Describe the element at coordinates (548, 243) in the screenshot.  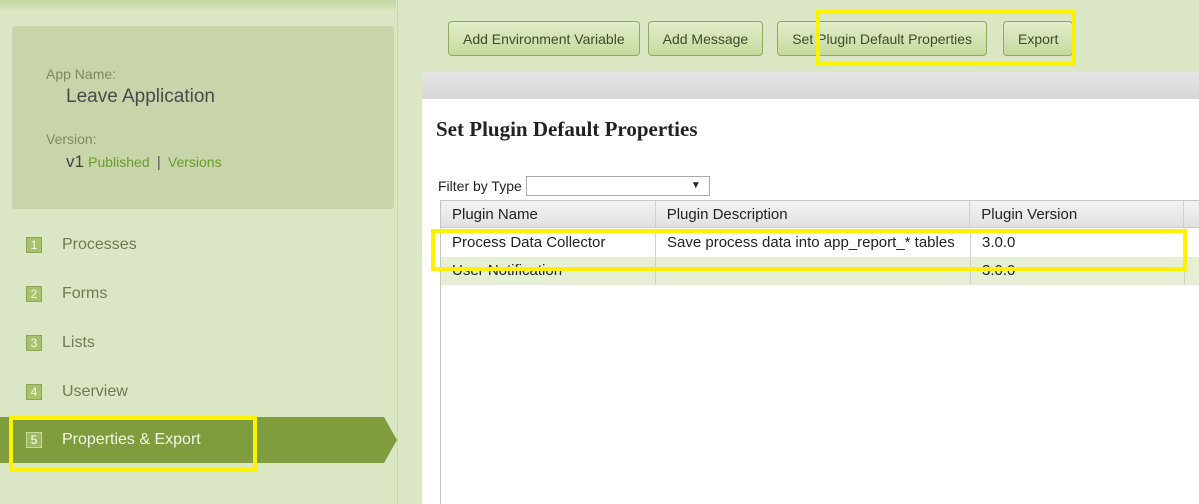
I see `cell-plugin-name: Process Data Collector` at that location.